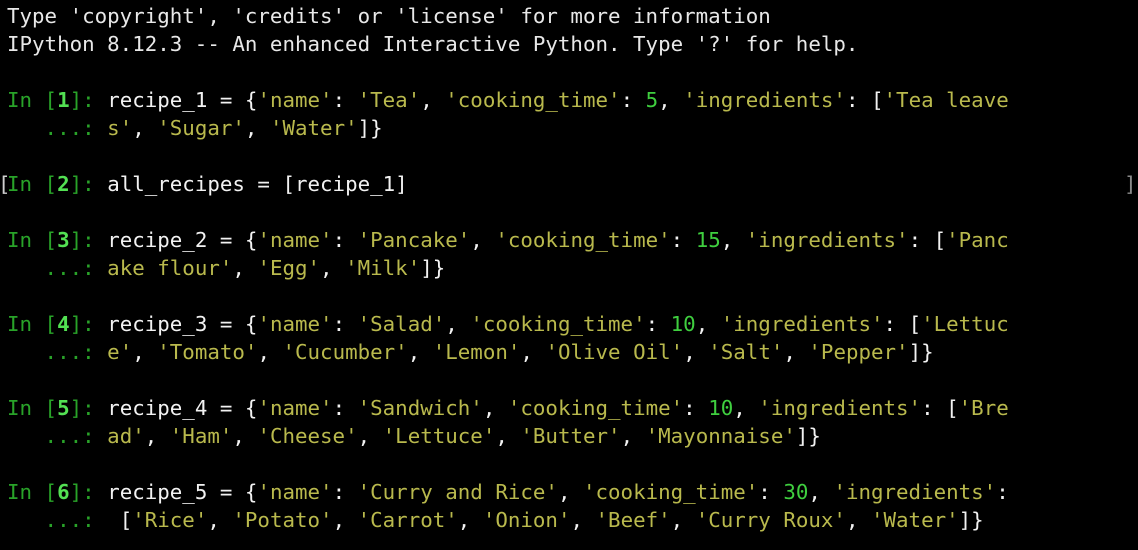 The width and height of the screenshot is (1138, 550). What do you see at coordinates (569, 128) in the screenshot?
I see `cell-continuation-line: ...: s', 'Sugar', 'Water']}` at bounding box center [569, 128].